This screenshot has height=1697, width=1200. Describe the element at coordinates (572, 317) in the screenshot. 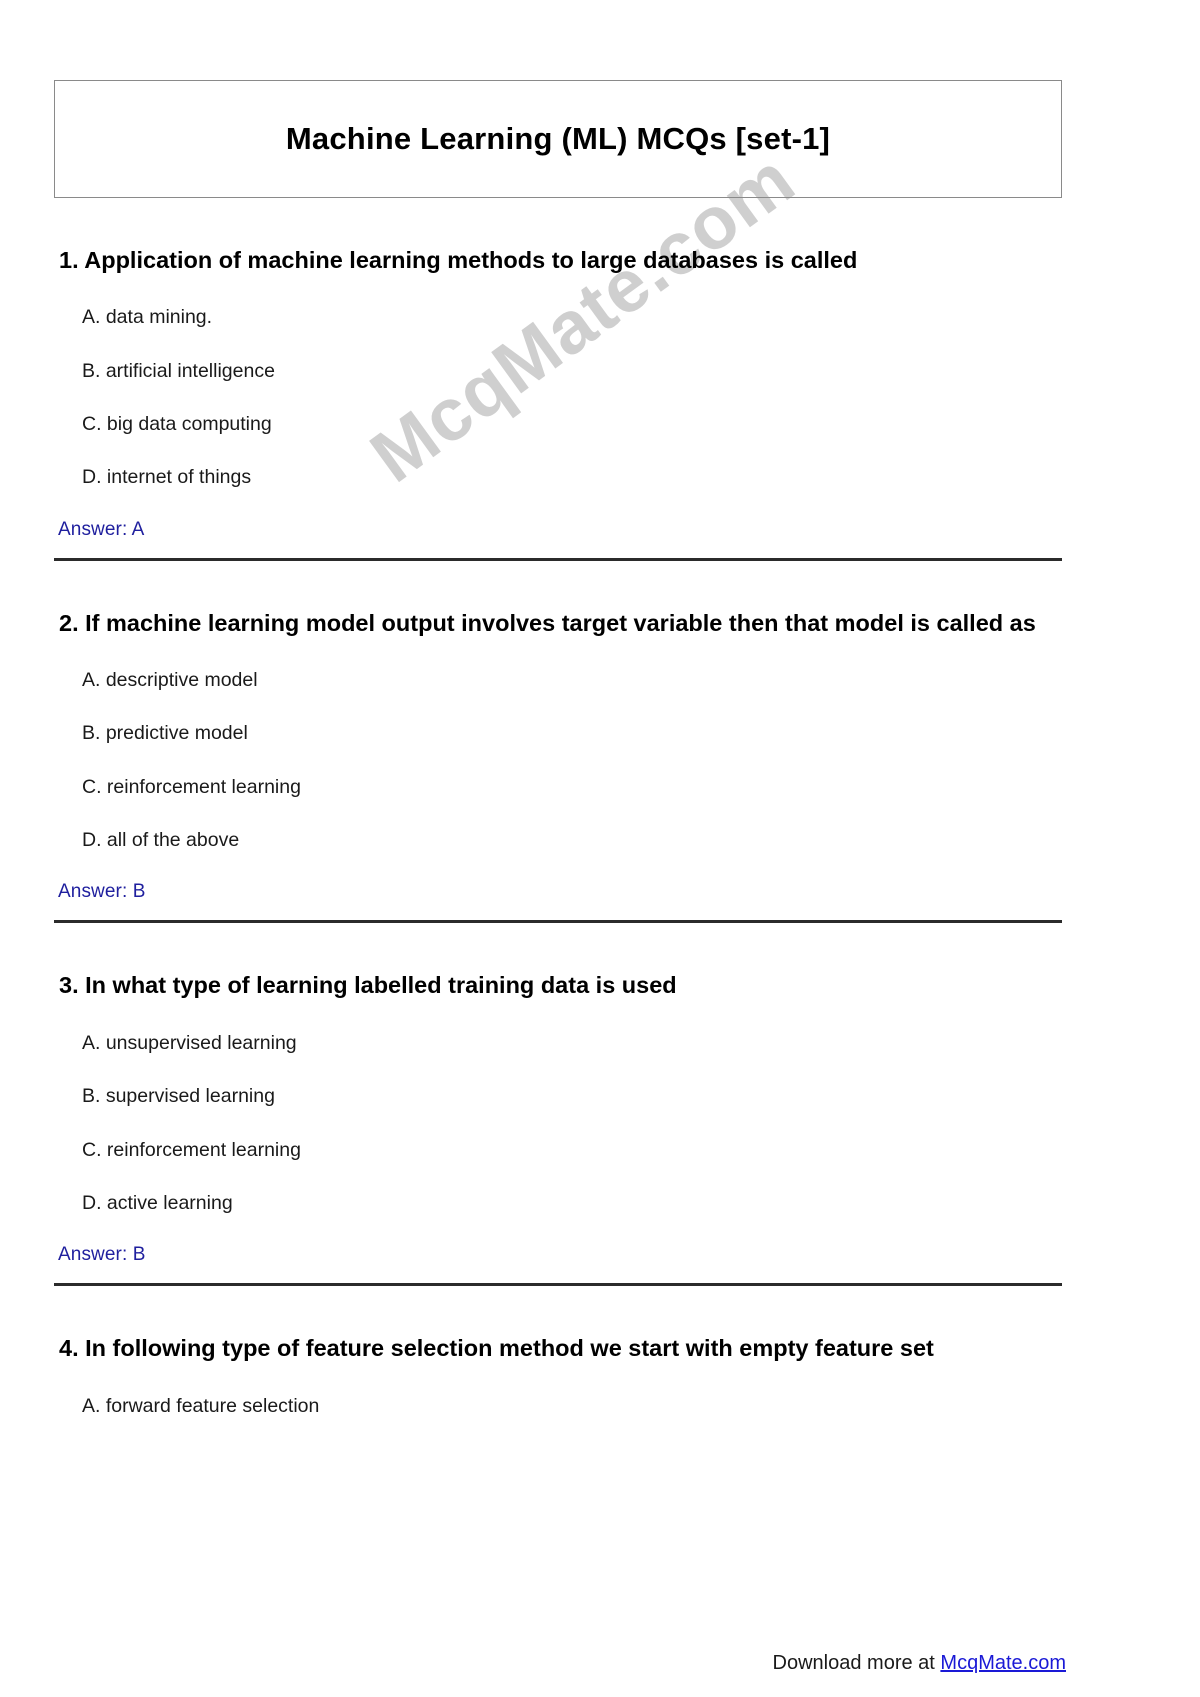

I see `option-item: A. data mining.` at that location.